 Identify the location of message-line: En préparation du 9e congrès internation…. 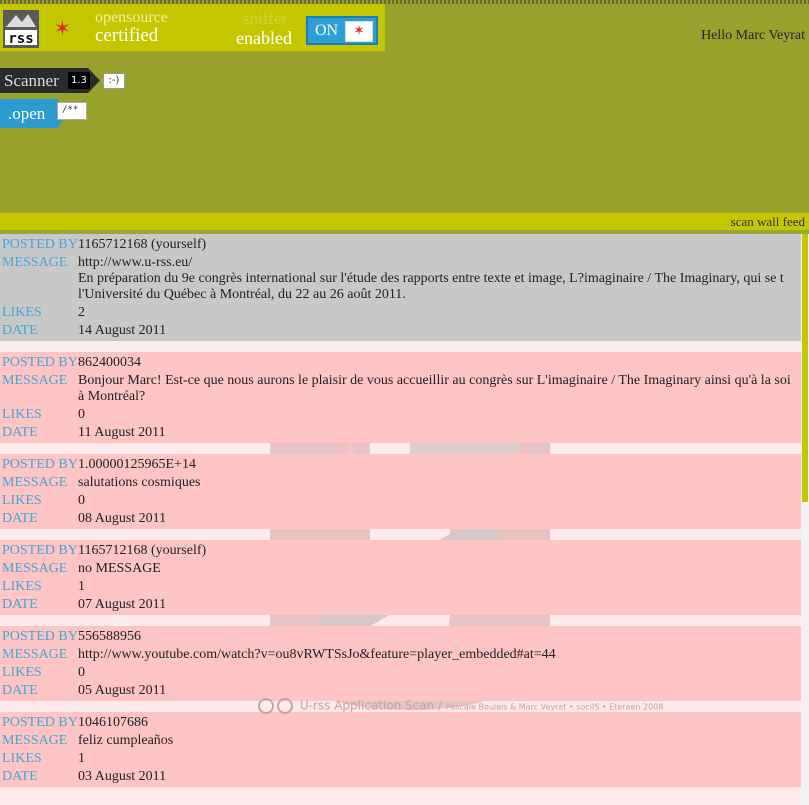
(431, 278).